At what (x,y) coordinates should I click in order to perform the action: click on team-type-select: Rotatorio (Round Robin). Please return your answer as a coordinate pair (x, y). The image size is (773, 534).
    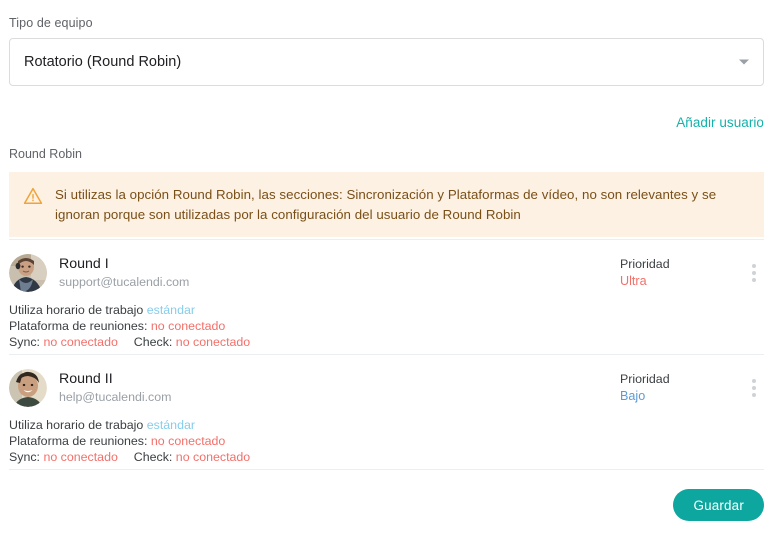
    Looking at the image, I should click on (386, 62).